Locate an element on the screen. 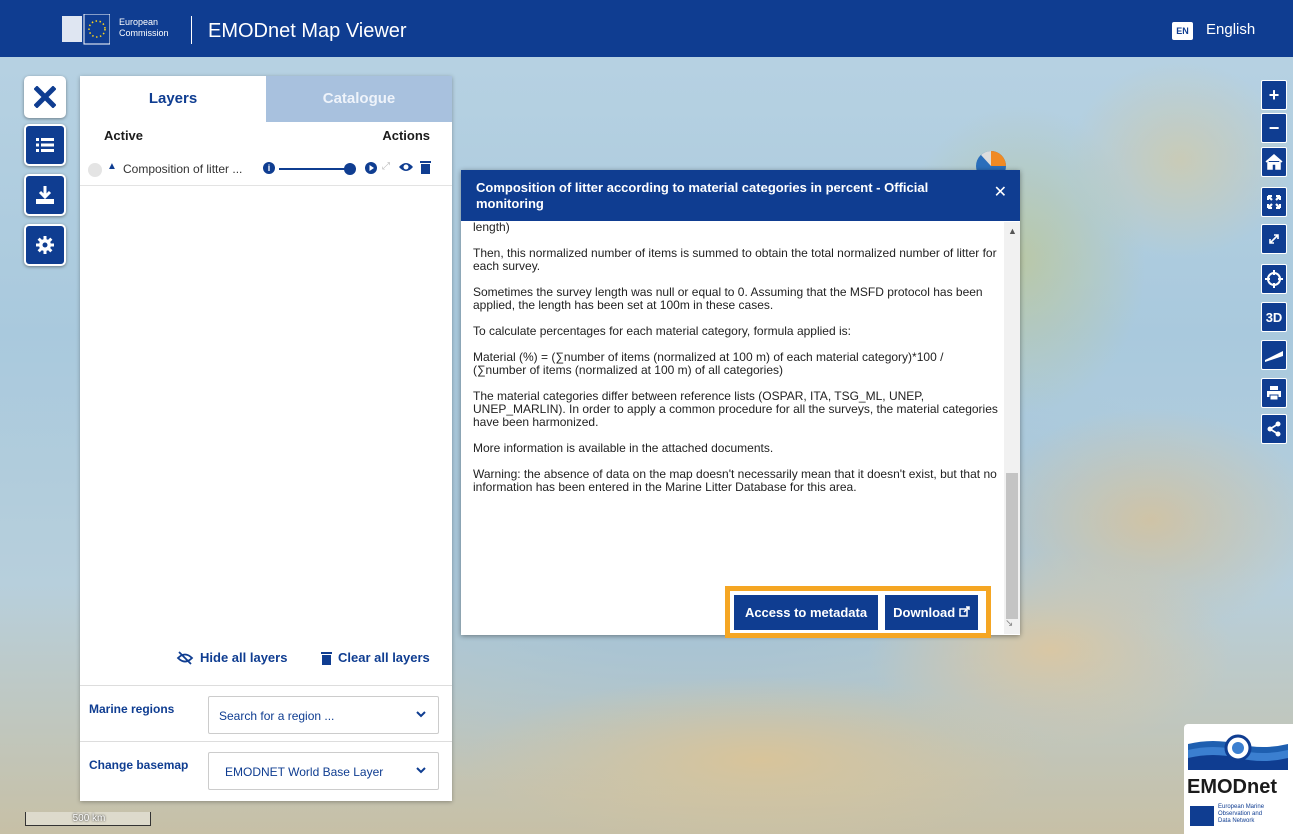  marine-regions-label: Marine regions is located at coordinates (132, 709).